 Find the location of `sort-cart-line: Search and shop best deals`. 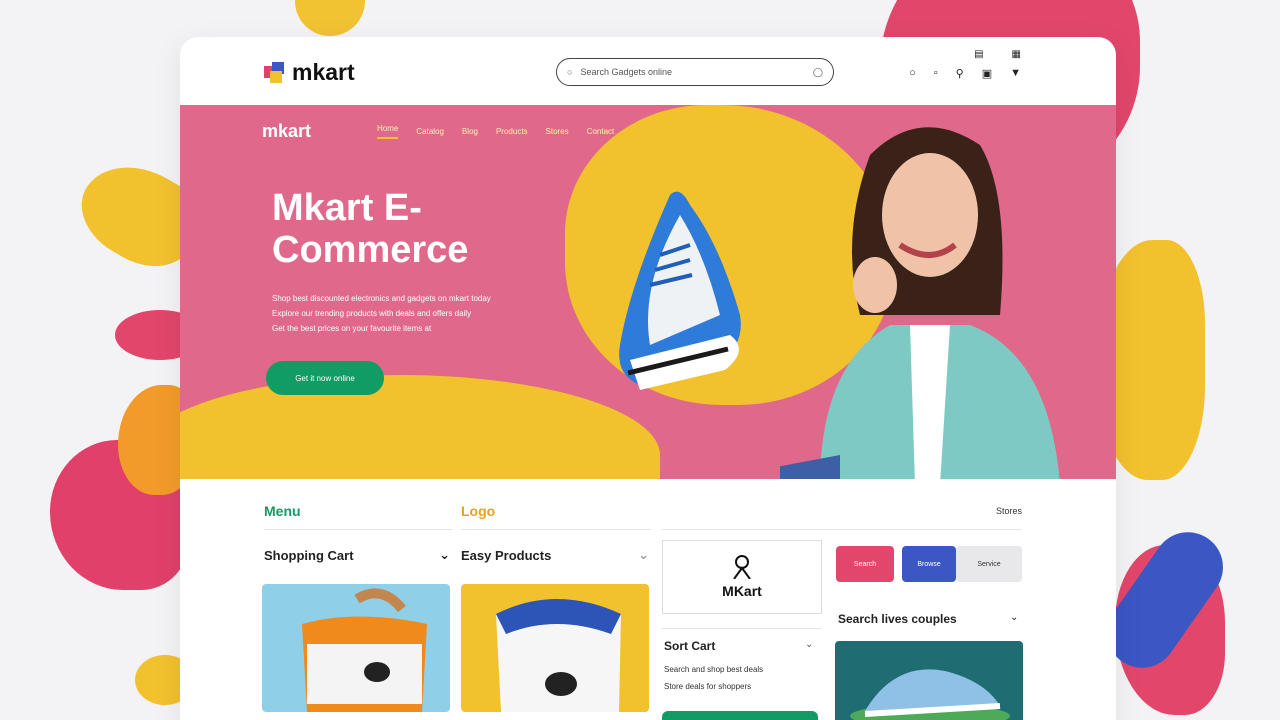

sort-cart-line: Search and shop best deals is located at coordinates (714, 669).